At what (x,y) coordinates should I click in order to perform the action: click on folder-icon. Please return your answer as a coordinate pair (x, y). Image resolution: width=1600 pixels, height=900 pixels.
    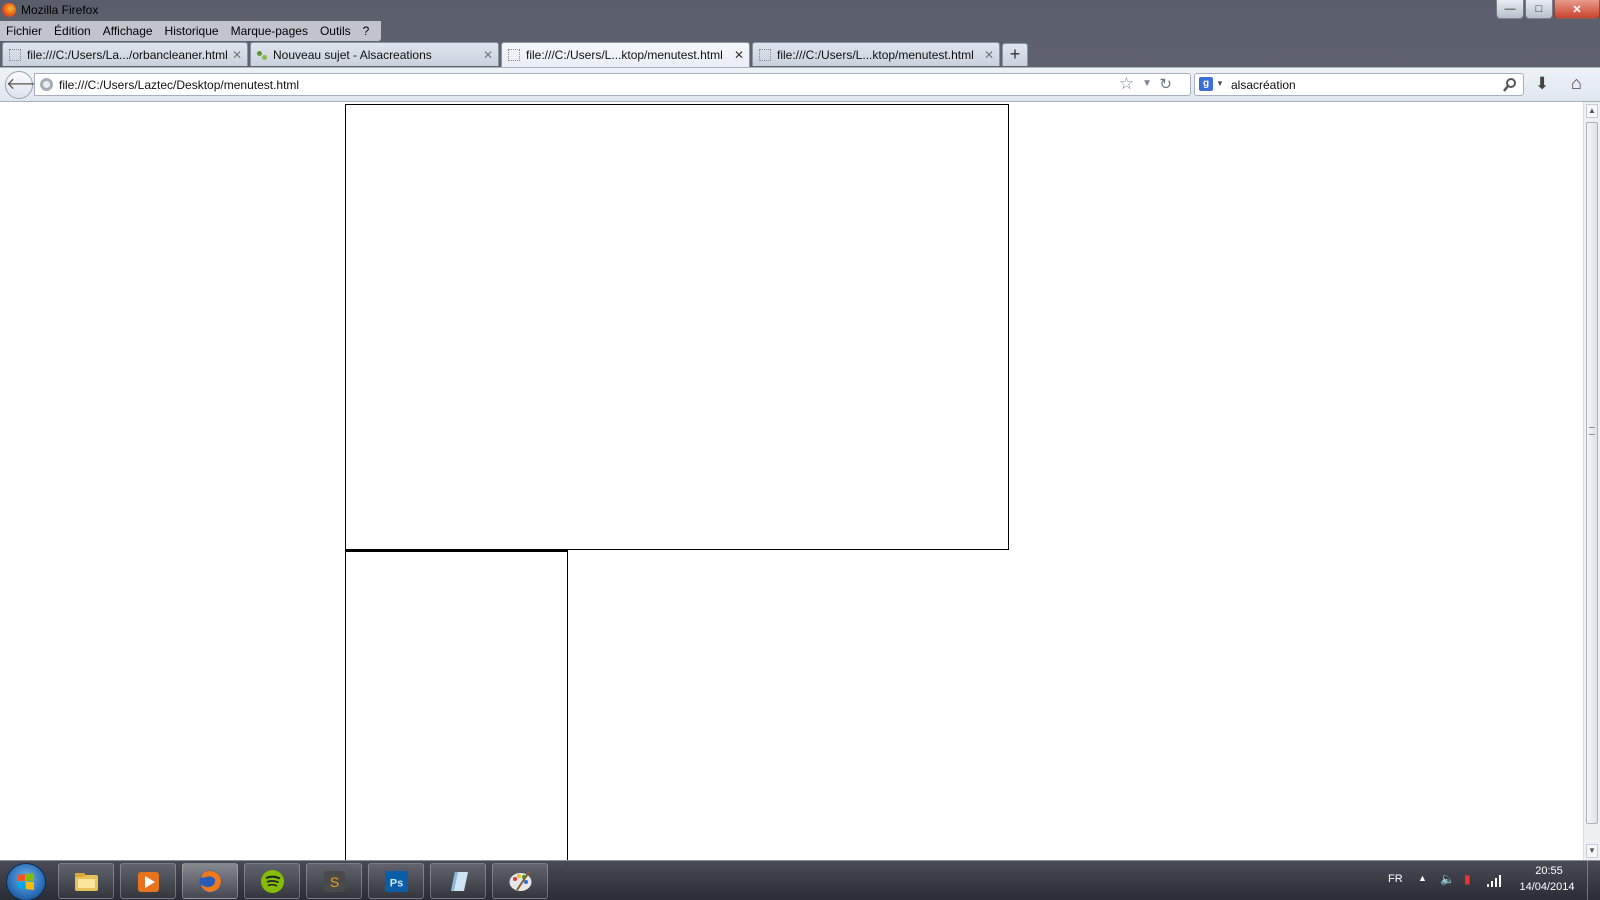
    Looking at the image, I should click on (86, 882).